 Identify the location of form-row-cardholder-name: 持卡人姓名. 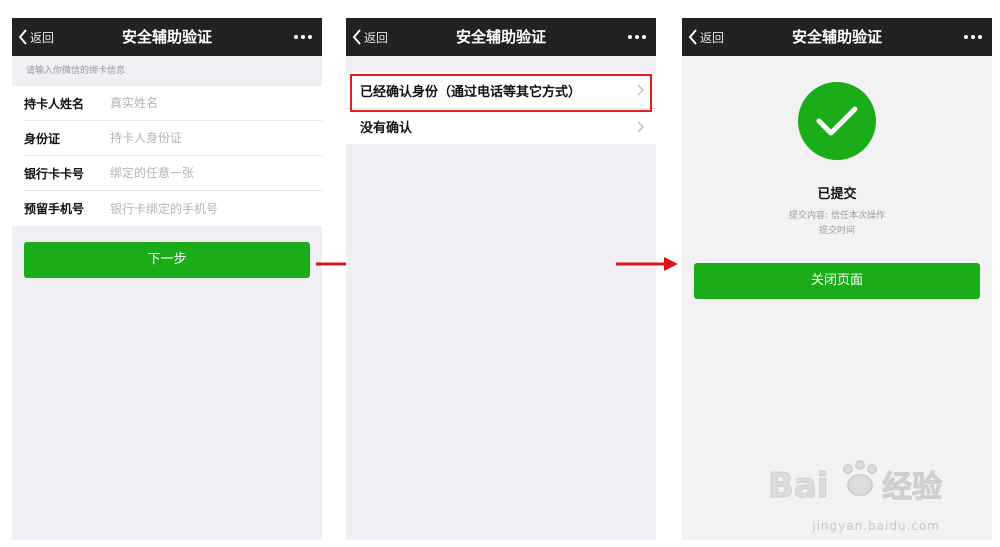
(173, 103).